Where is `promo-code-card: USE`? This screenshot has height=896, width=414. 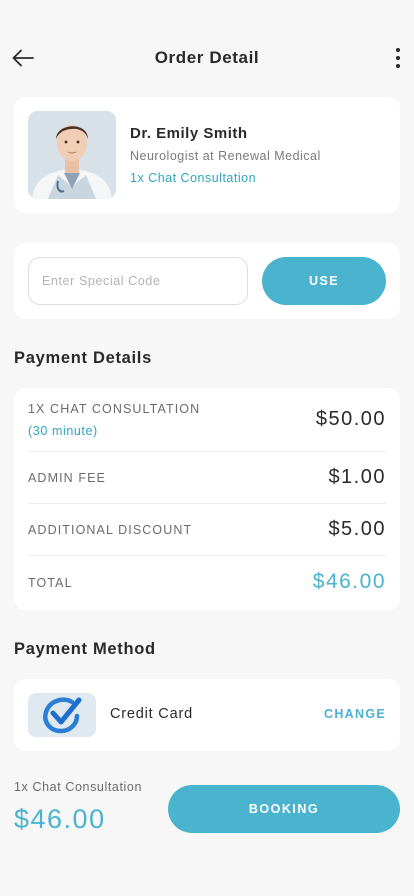 promo-code-card: USE is located at coordinates (207, 281).